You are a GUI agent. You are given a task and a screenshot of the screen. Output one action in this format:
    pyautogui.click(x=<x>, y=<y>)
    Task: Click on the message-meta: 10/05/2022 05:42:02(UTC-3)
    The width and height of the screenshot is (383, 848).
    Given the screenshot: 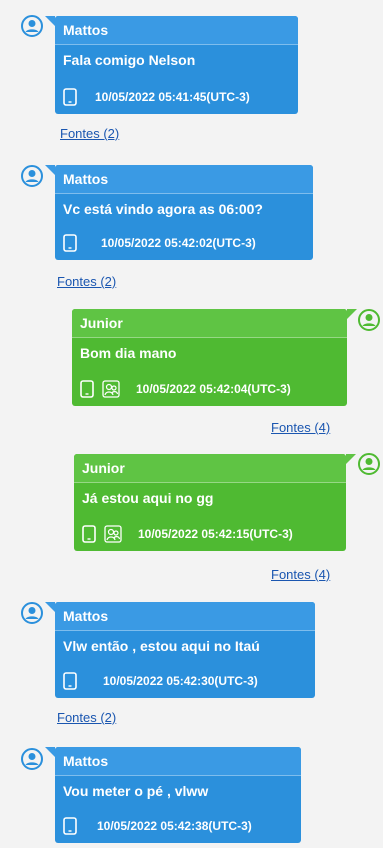 What is the action you would take?
    pyautogui.click(x=159, y=243)
    